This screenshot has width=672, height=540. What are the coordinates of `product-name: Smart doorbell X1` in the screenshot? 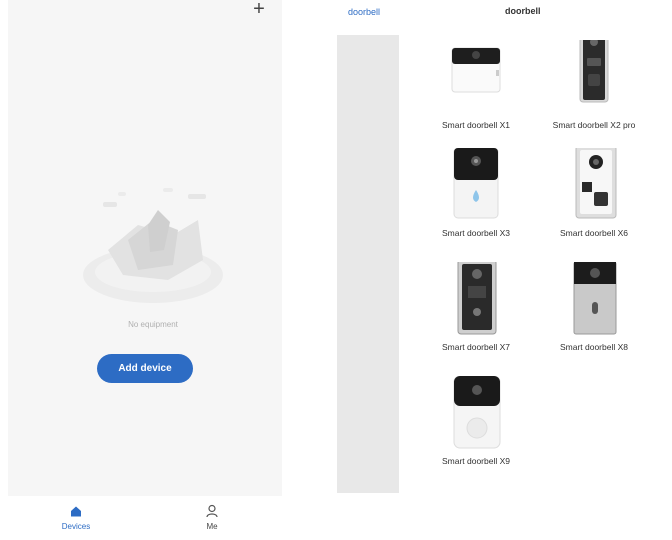 It's located at (476, 125).